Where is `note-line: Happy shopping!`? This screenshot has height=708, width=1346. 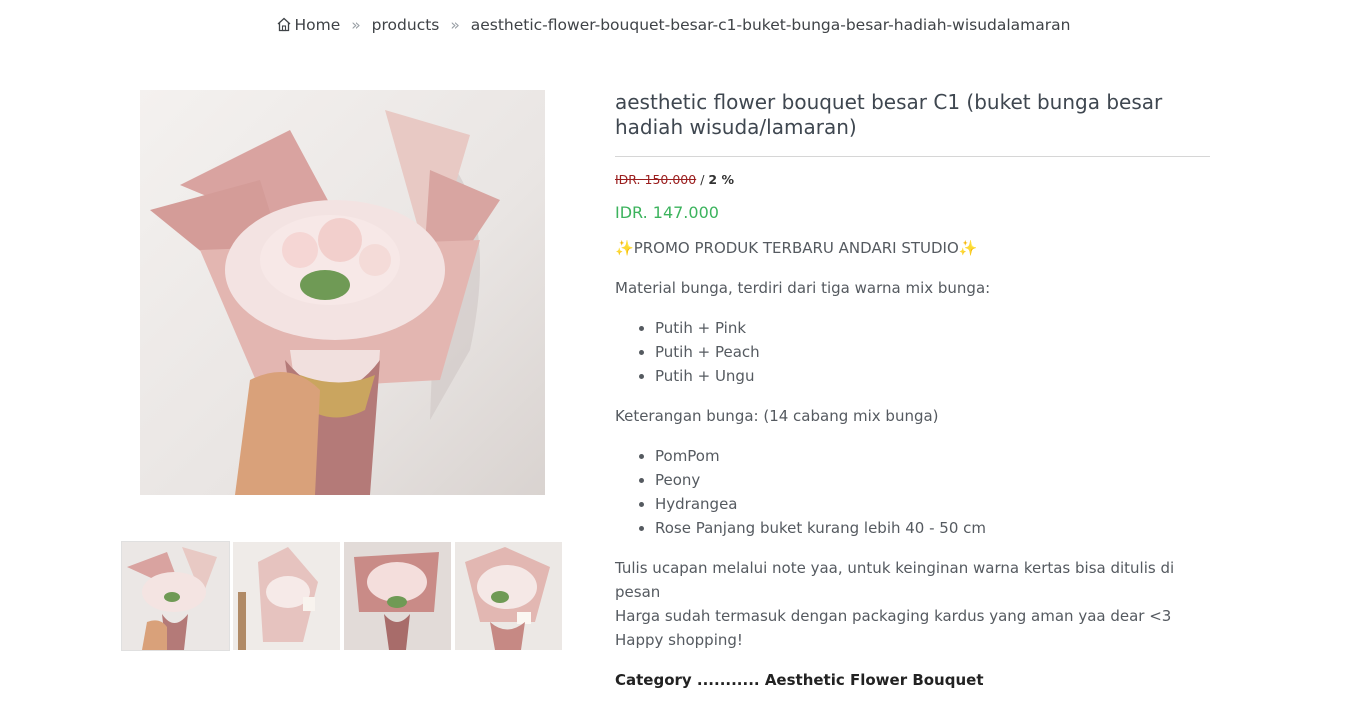 note-line: Happy shopping! is located at coordinates (679, 640).